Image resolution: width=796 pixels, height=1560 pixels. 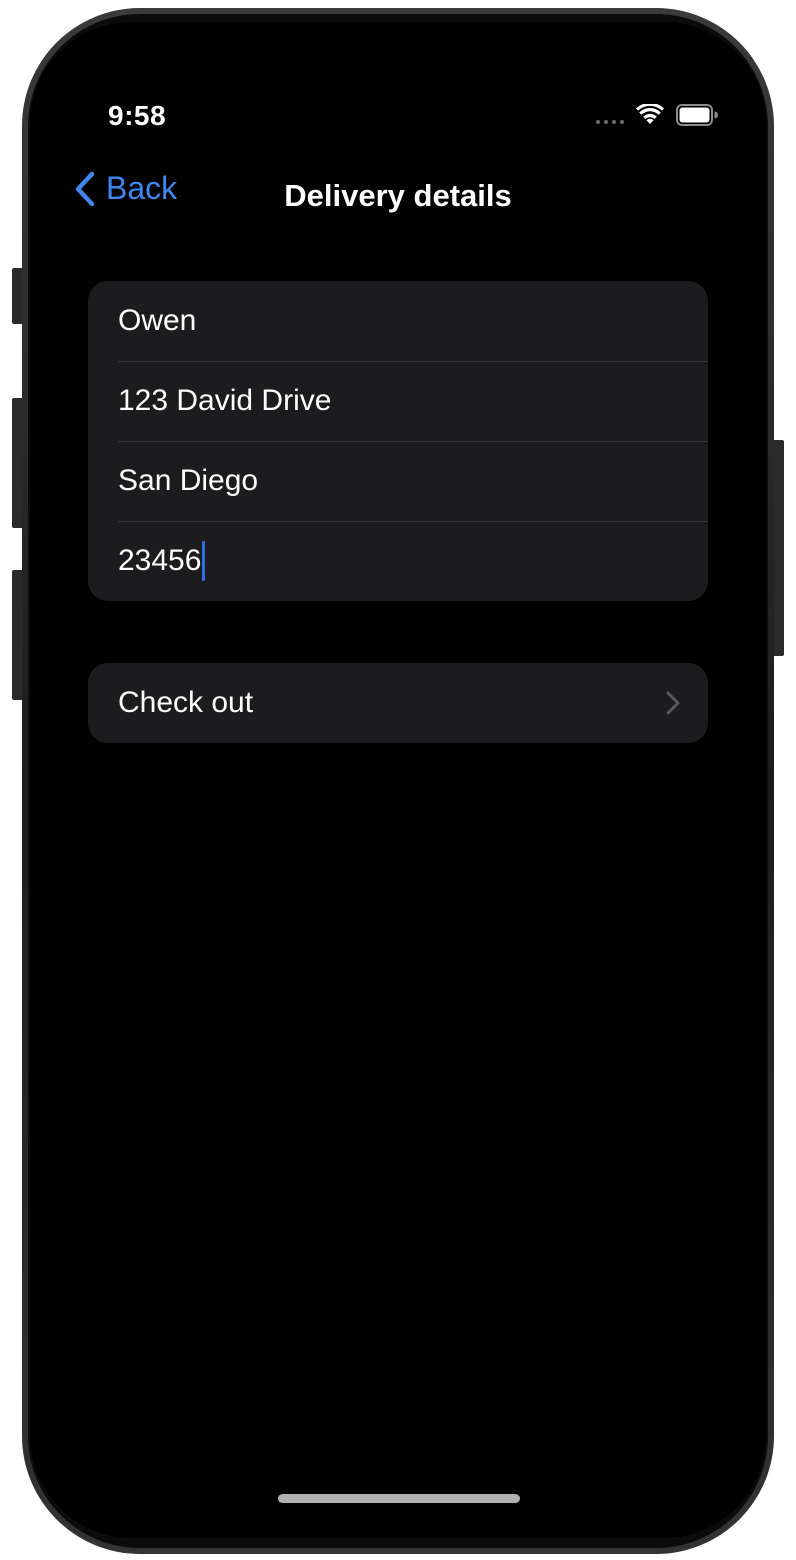 I want to click on street-row, so click(x=398, y=401).